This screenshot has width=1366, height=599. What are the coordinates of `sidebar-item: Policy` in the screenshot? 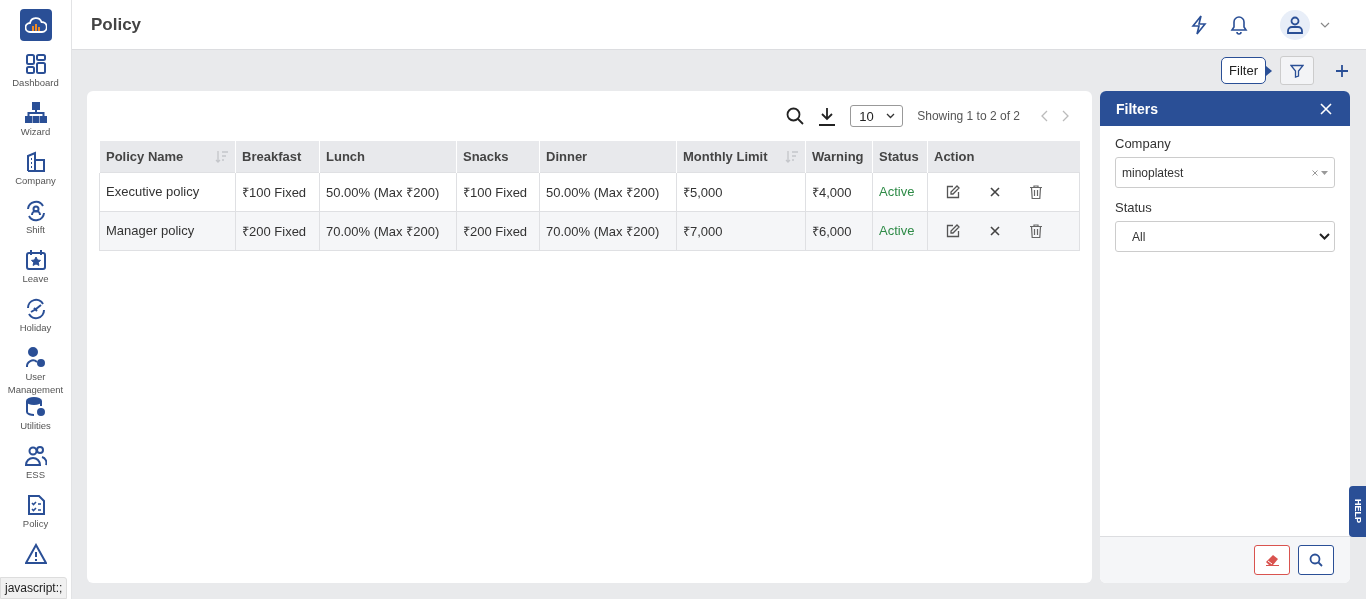 It's located at (36, 518).